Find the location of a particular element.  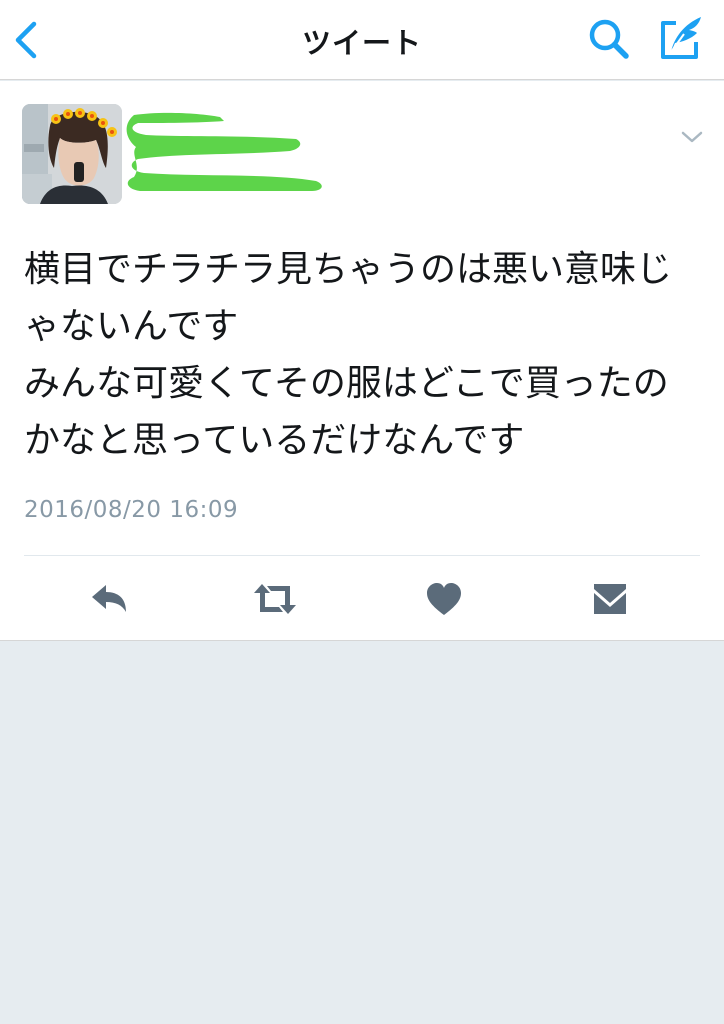

heart-icon is located at coordinates (444, 599).